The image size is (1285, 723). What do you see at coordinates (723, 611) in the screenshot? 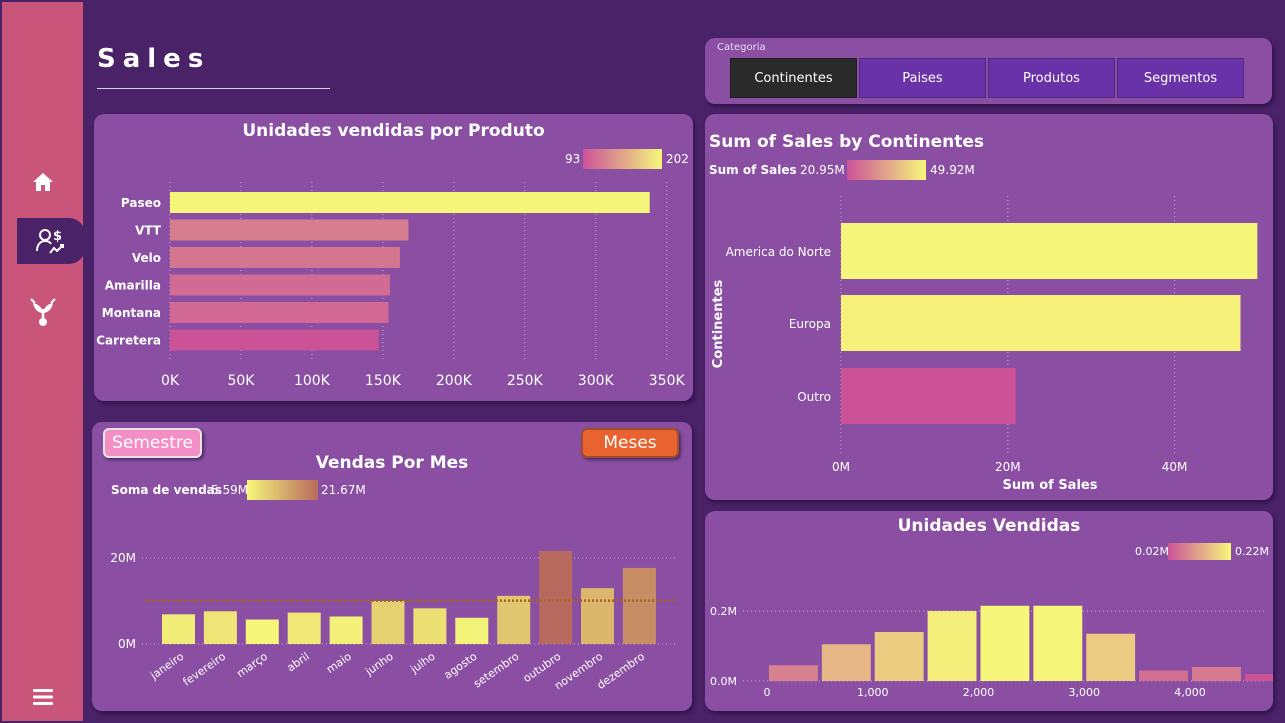
I see `y-tick-label: 0.2M` at bounding box center [723, 611].